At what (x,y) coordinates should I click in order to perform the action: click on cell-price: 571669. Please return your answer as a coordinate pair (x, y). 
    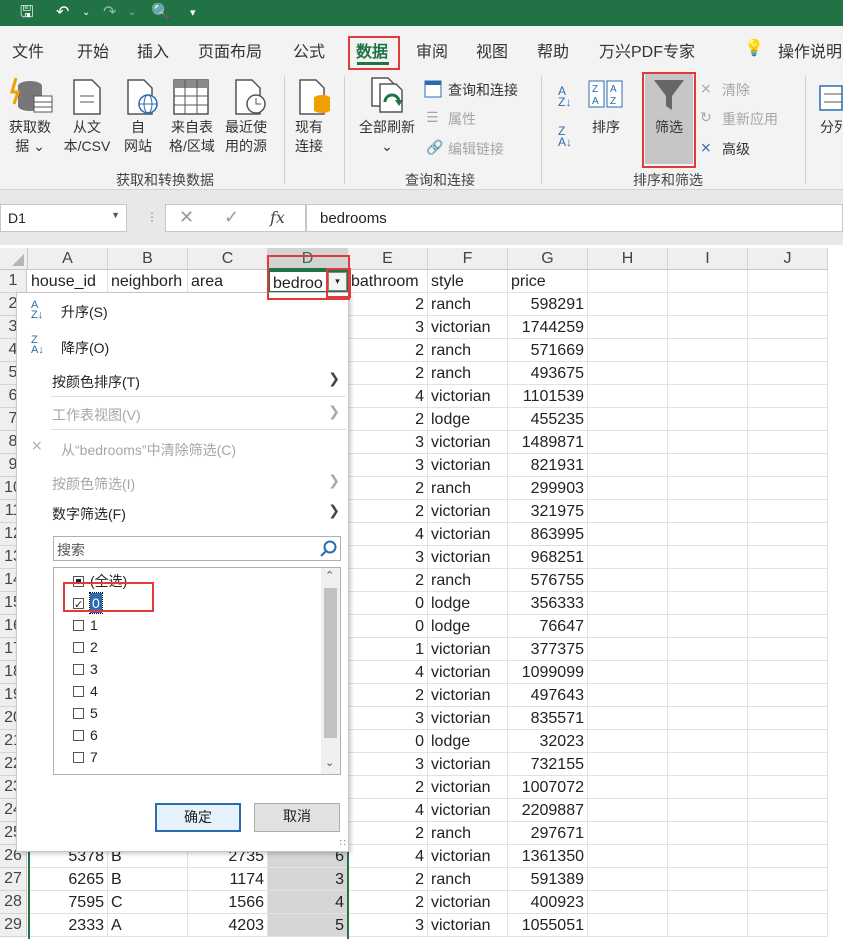
    Looking at the image, I should click on (548, 350).